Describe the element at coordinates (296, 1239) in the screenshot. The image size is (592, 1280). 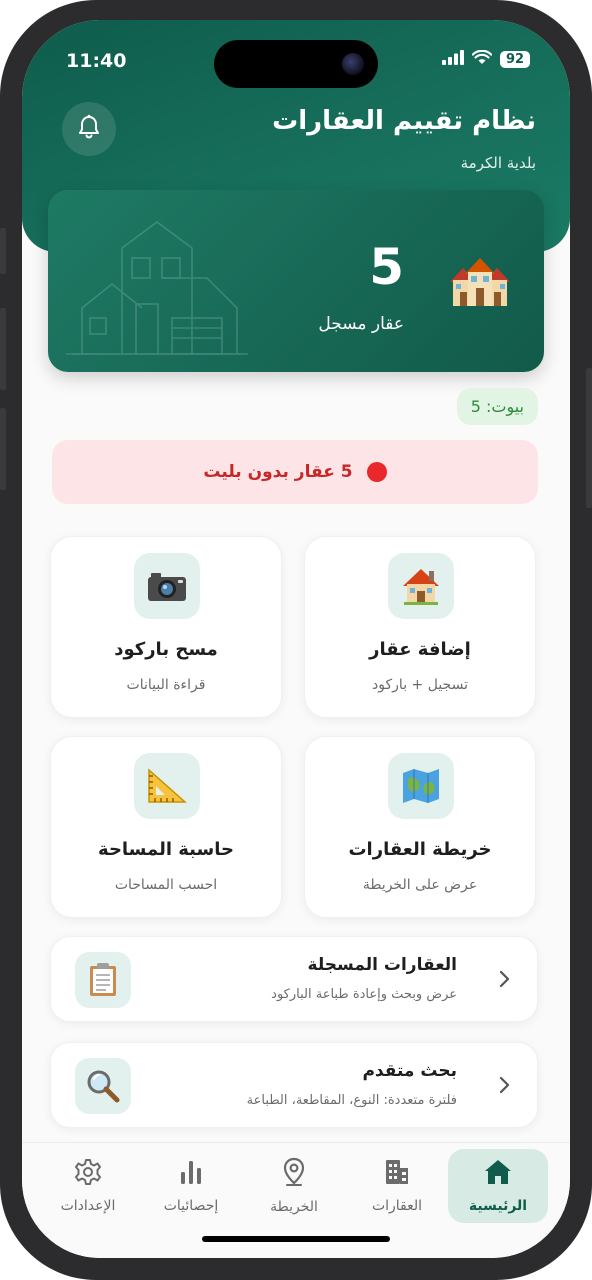
I see `home-indicator` at that location.